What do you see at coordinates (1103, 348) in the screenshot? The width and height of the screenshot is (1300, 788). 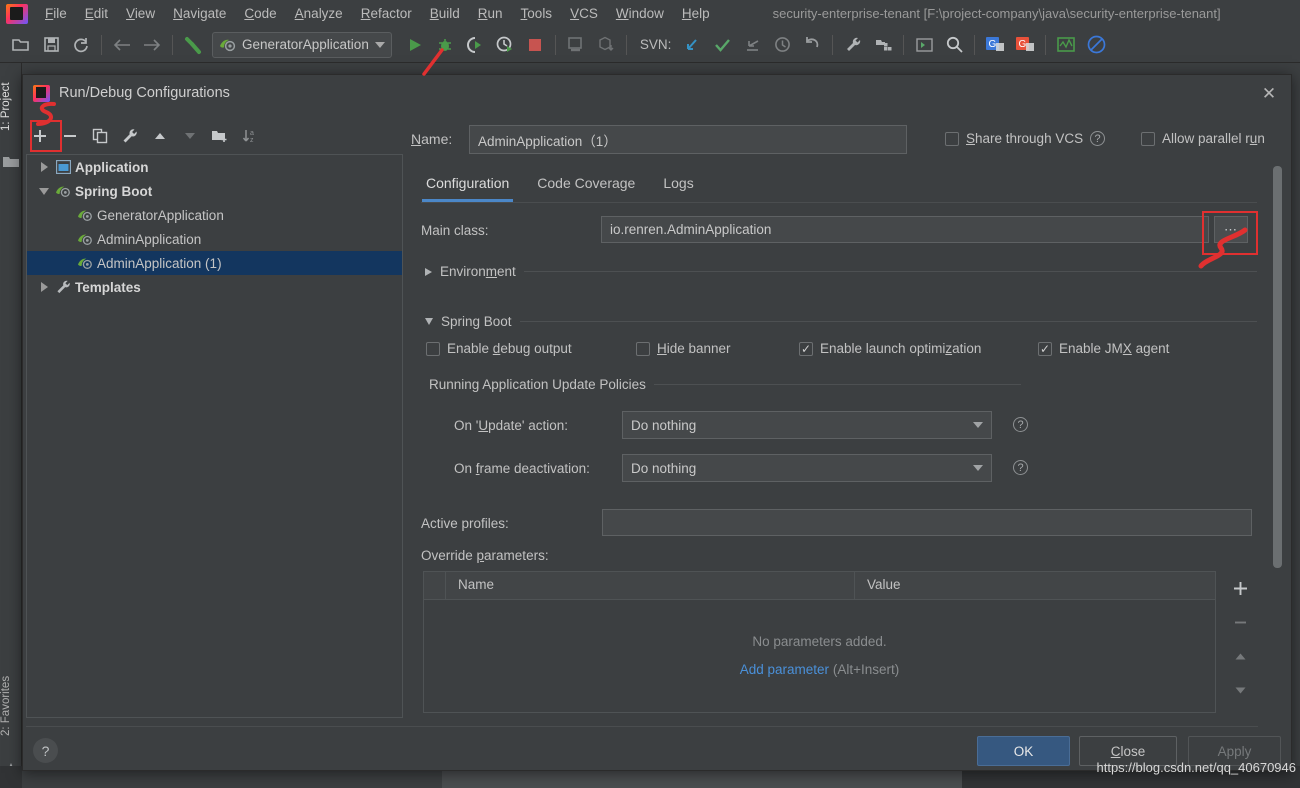 I see `enable-jmx-agent-checkbox: Enable JMX agent` at bounding box center [1103, 348].